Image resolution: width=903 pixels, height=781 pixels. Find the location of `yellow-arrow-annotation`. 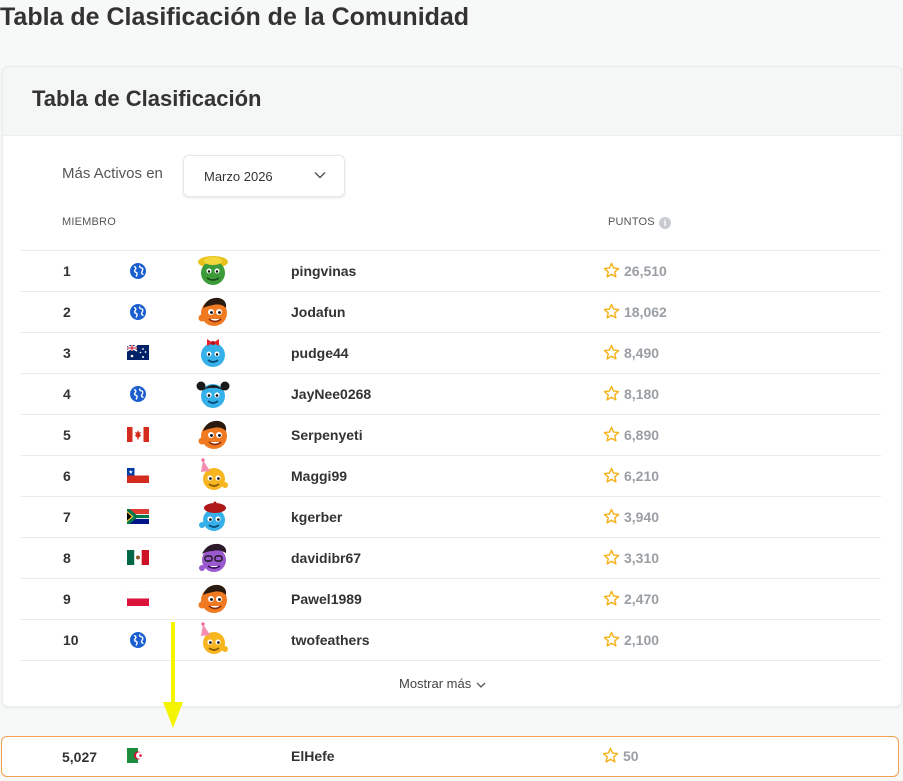

yellow-arrow-annotation is located at coordinates (173, 675).